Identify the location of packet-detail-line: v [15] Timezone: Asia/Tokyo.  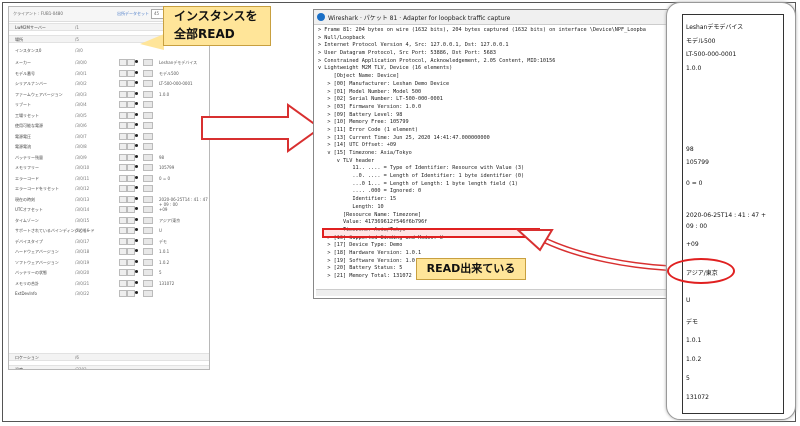
(501, 154).